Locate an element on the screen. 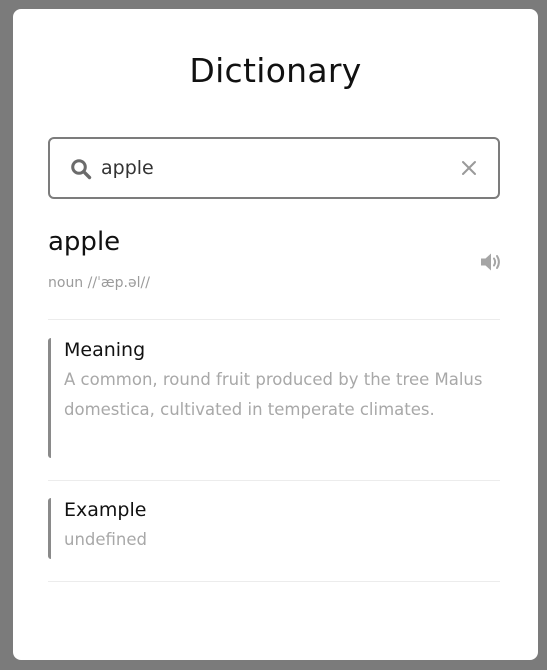 Image resolution: width=547 pixels, height=670 pixels. word-heading: apple is located at coordinates (84, 242).